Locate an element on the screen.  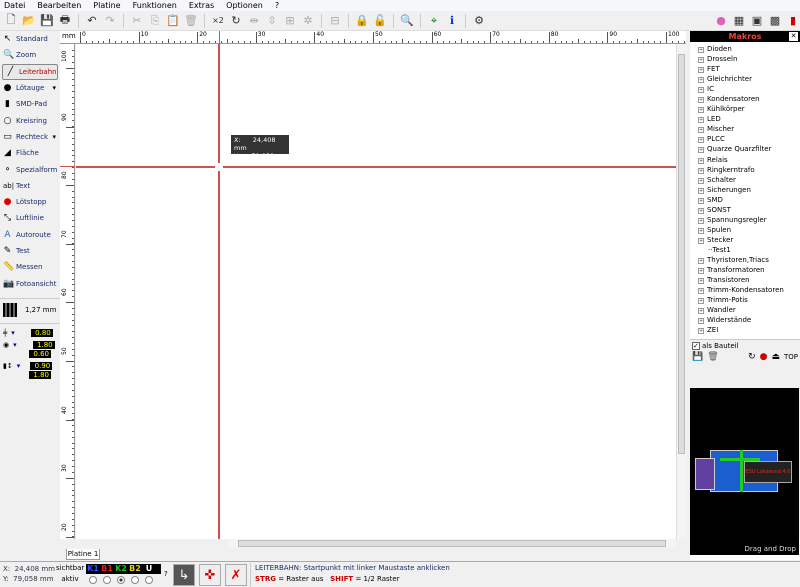
layer-u-radio is located at coordinates (149, 580).